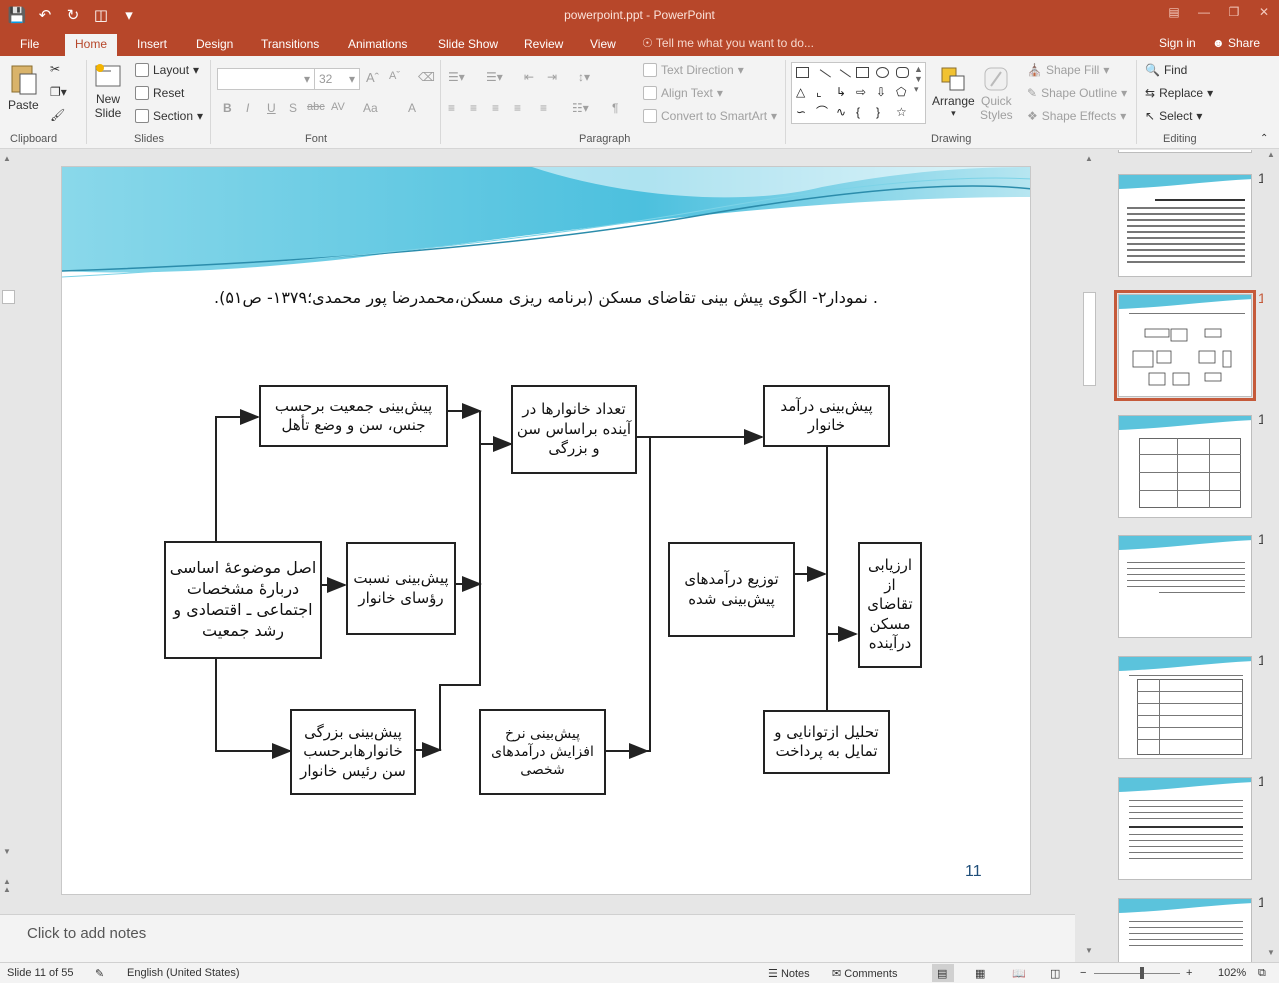 The width and height of the screenshot is (1279, 983). What do you see at coordinates (693, 70) in the screenshot?
I see `text-direction-button: Text Direction ▾` at bounding box center [693, 70].